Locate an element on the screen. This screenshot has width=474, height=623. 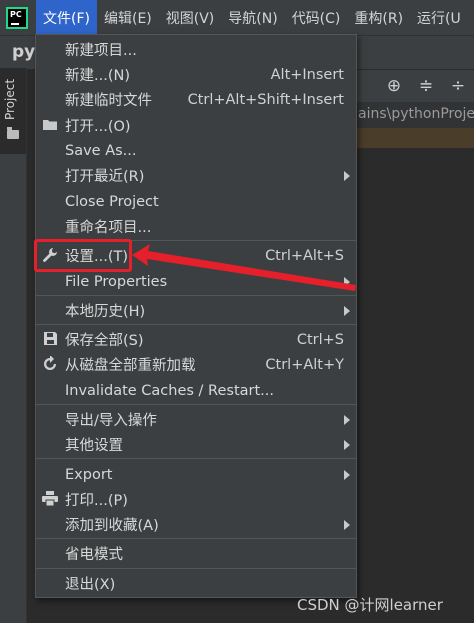
menu-item-shortcut: Ctrl+Alt+S is located at coordinates (304, 255).